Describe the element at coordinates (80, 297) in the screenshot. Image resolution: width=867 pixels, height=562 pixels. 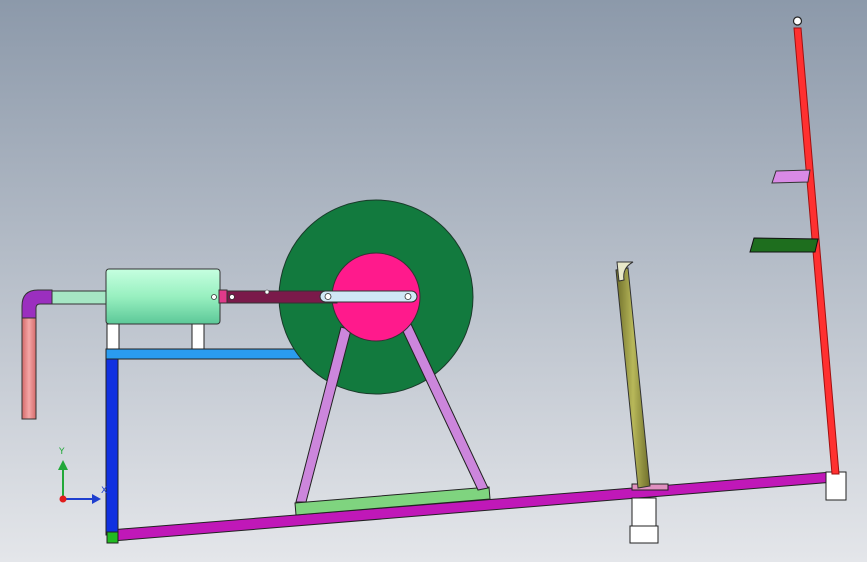
I see `pipe-connector` at that location.